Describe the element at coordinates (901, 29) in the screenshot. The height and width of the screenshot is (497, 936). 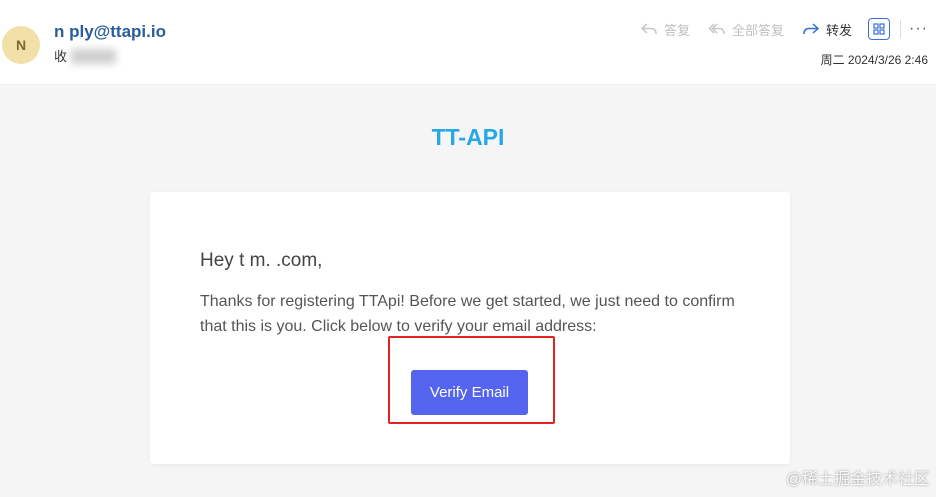
I see `toolbar-divider` at that location.